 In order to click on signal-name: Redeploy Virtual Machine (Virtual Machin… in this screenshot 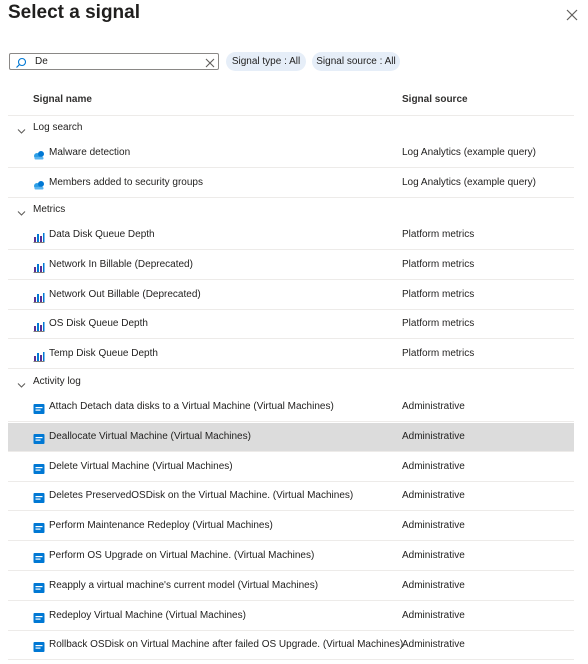, I will do `click(147, 615)`.